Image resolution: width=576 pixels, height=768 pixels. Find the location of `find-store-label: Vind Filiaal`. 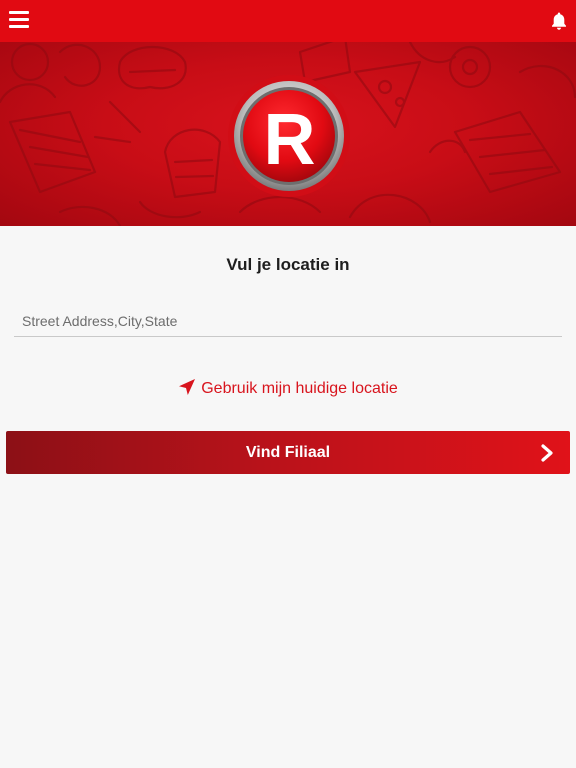

find-store-label: Vind Filiaal is located at coordinates (288, 452).